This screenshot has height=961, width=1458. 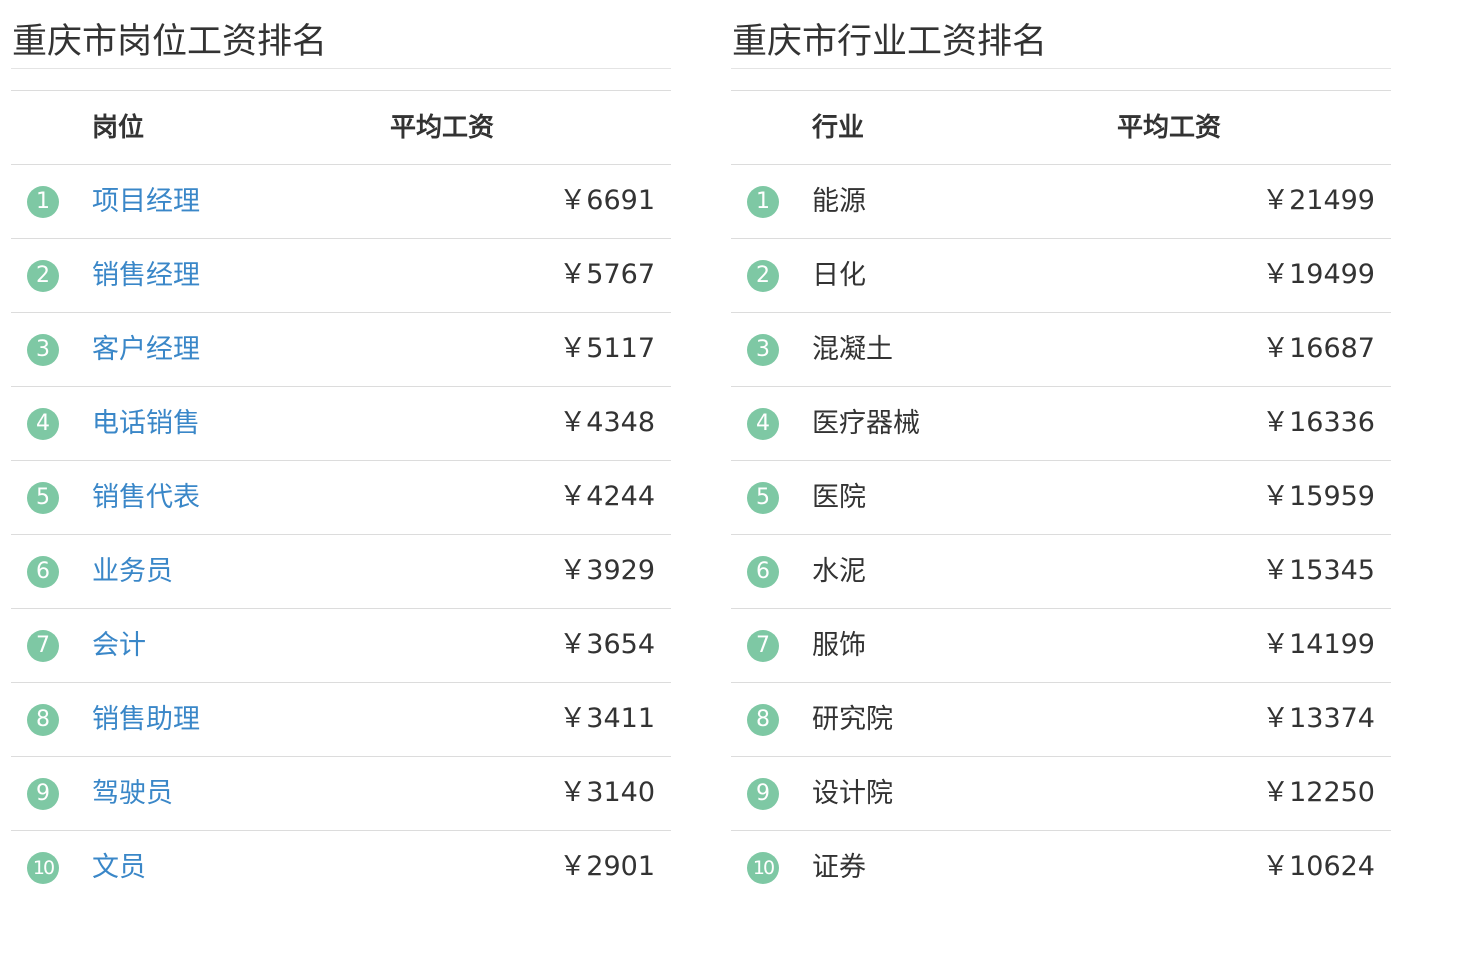 What do you see at coordinates (607, 718) in the screenshot?
I see `average-salary-value: ￥3411` at bounding box center [607, 718].